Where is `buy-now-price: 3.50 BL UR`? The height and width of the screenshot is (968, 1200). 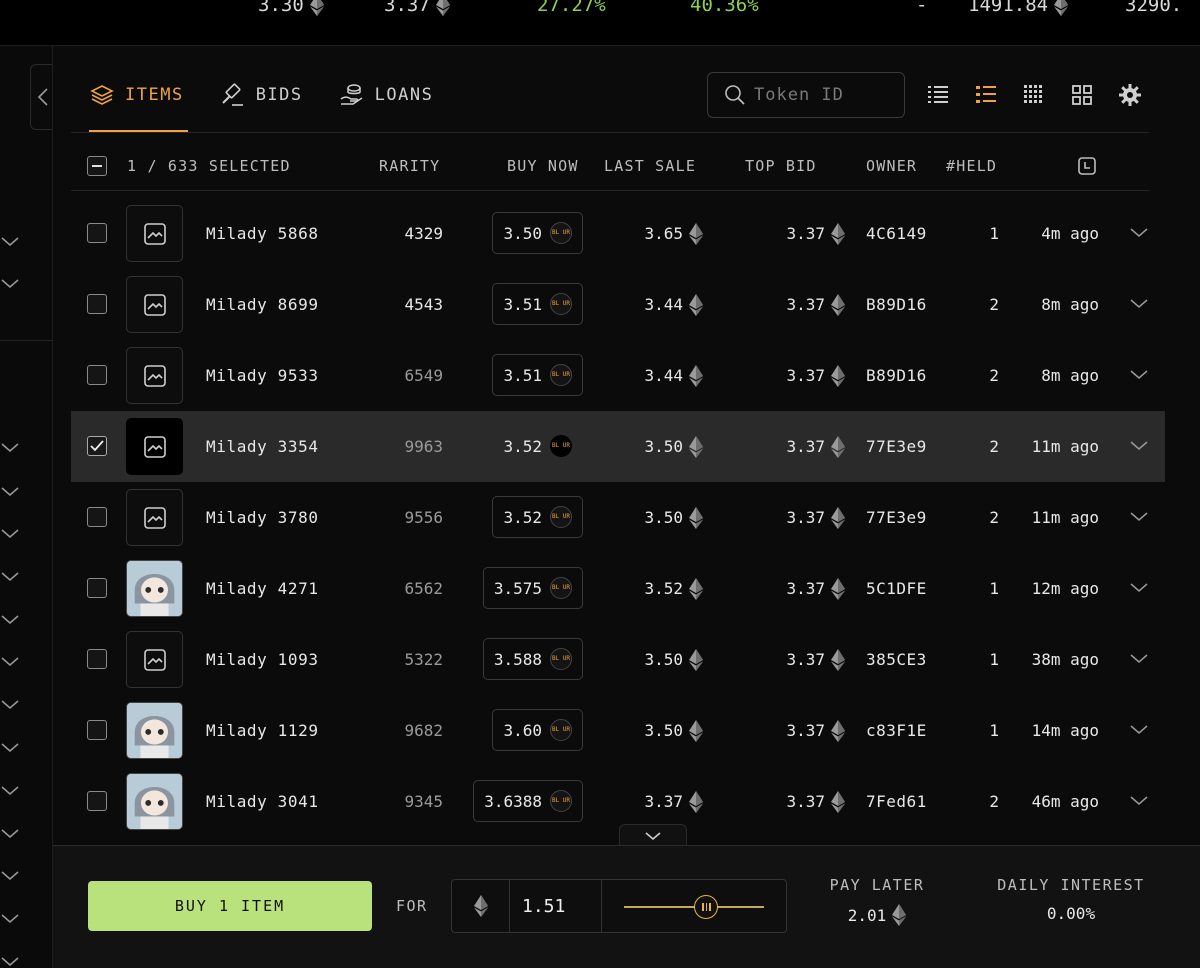 buy-now-price: 3.50 BL UR is located at coordinates (537, 233).